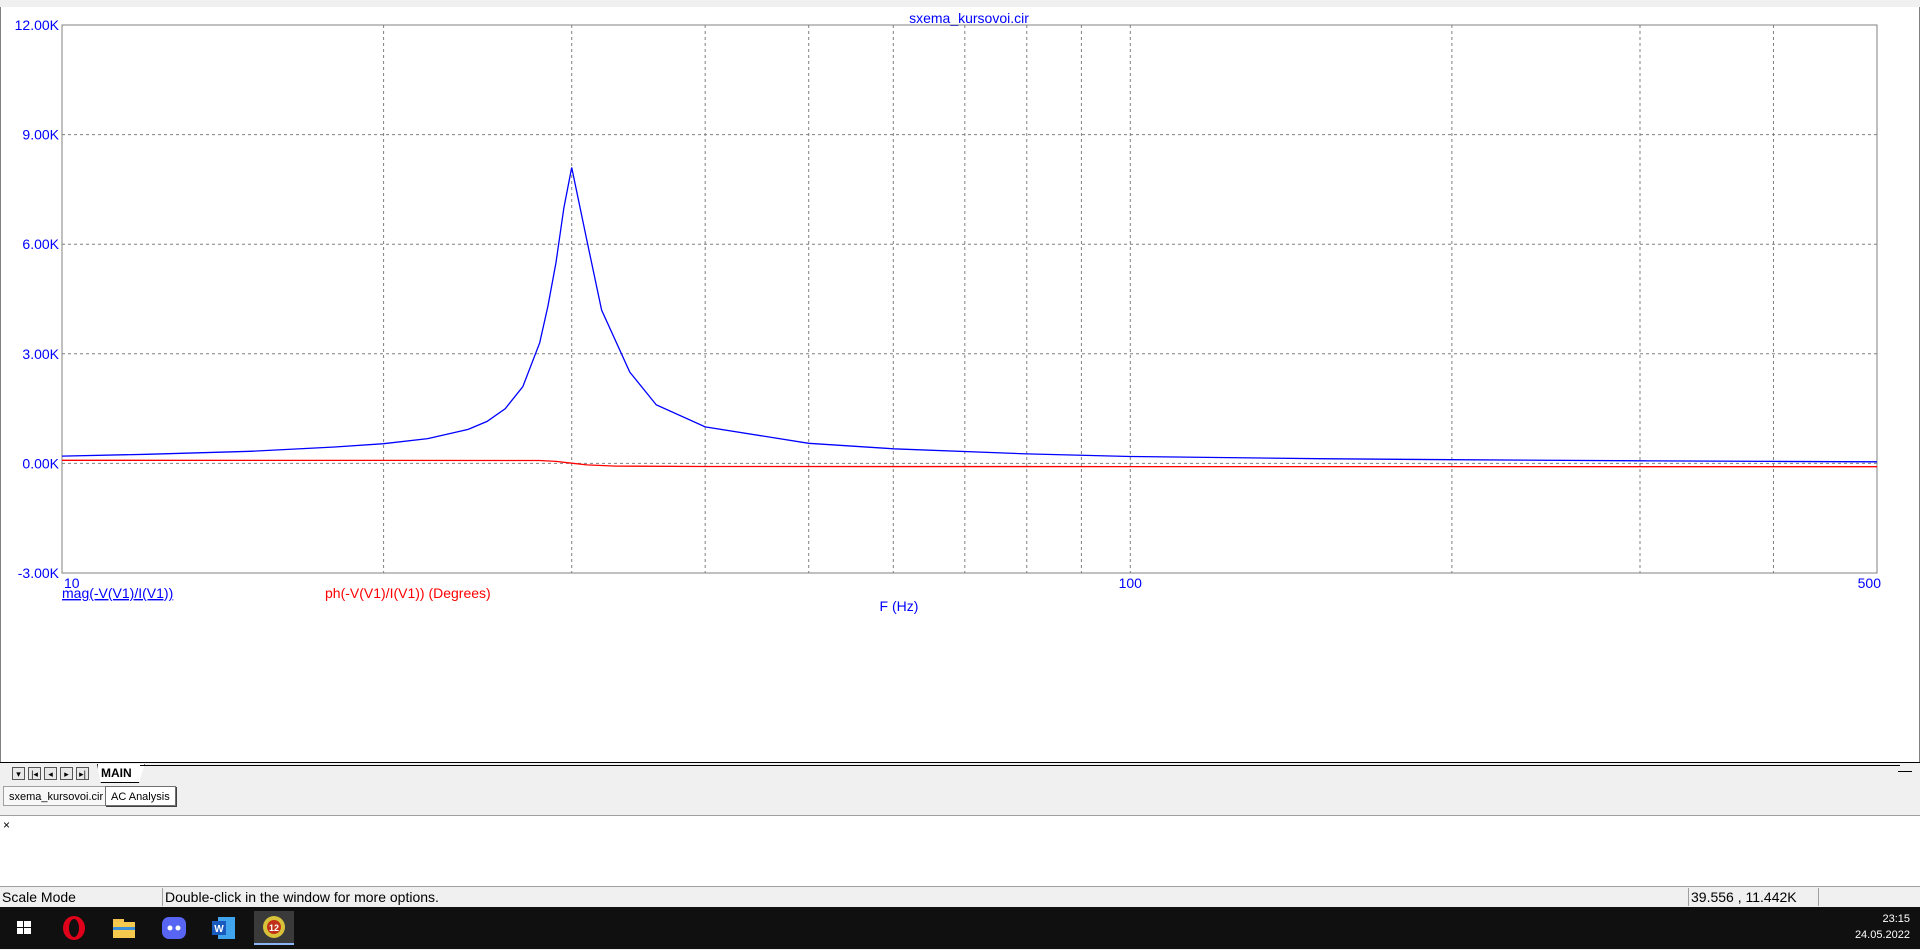  Describe the element at coordinates (1882, 927) in the screenshot. I see `system-clock: 23:15 24.05.2022` at that location.